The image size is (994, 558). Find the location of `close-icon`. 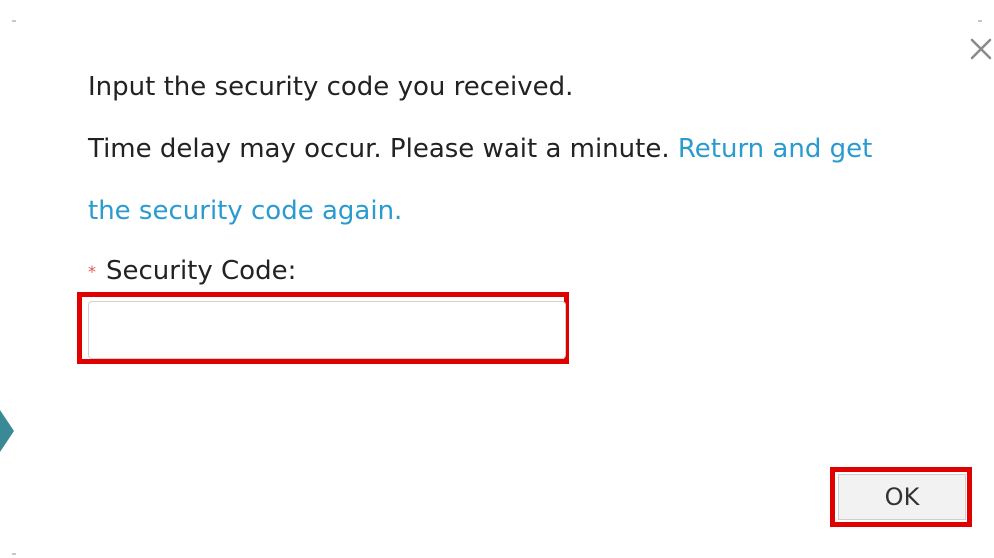

close-icon is located at coordinates (981, 49).